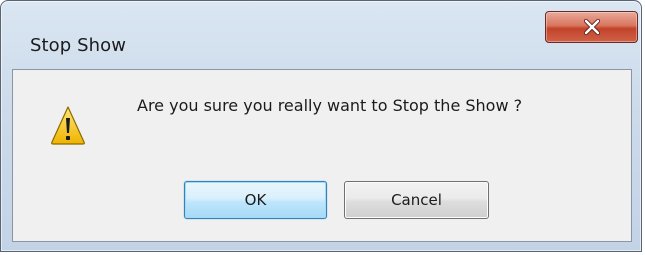 This screenshot has width=645, height=255. Describe the element at coordinates (78, 45) in the screenshot. I see `dialog-title: Stop Show` at that location.